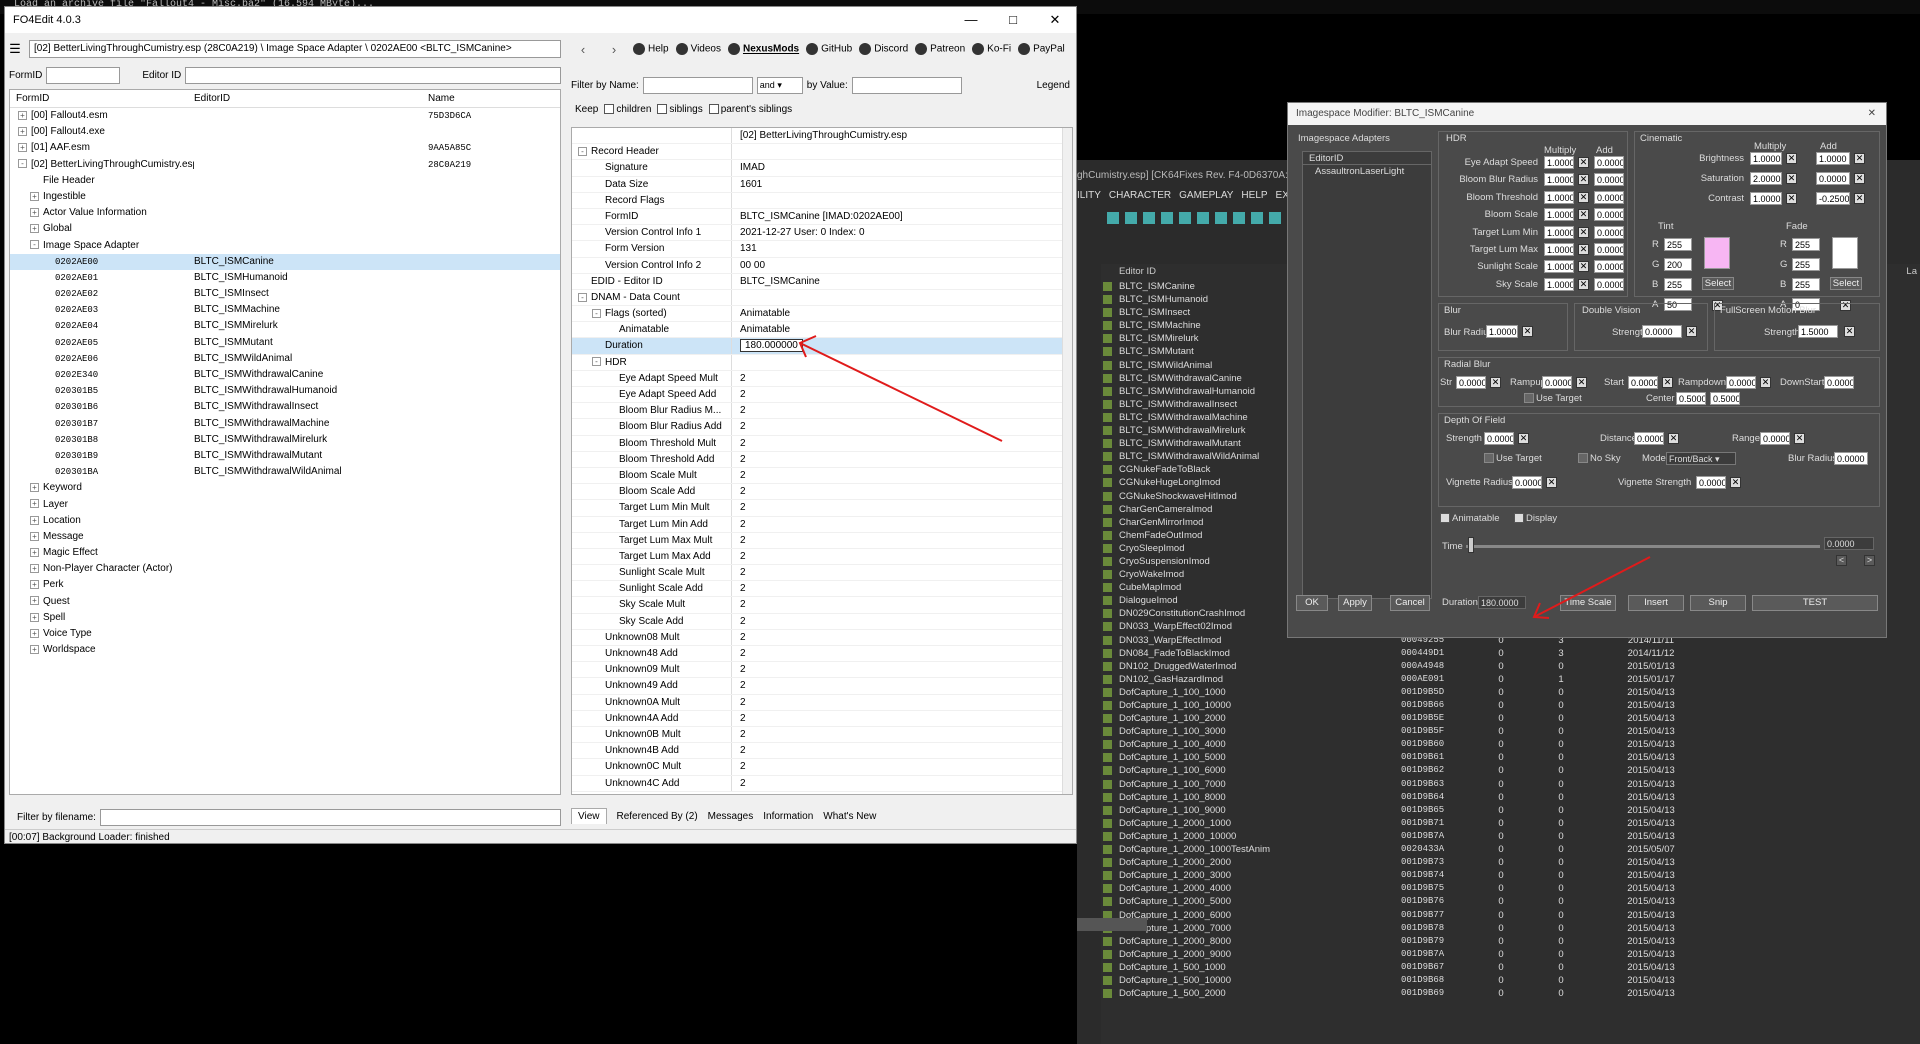  What do you see at coordinates (285, 359) in the screenshot?
I see `tree-row: 0202AE06 BLTC_ISMWildAnimal` at bounding box center [285, 359].